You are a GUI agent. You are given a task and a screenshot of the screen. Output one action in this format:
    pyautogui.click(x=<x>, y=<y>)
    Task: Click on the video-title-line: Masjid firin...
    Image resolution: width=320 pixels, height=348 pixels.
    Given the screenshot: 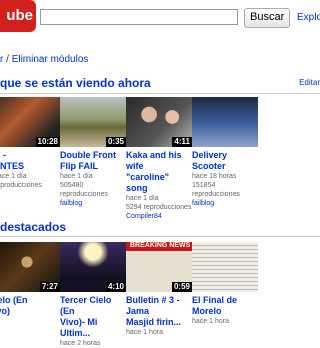 What is the action you would take?
    pyautogui.click(x=154, y=322)
    